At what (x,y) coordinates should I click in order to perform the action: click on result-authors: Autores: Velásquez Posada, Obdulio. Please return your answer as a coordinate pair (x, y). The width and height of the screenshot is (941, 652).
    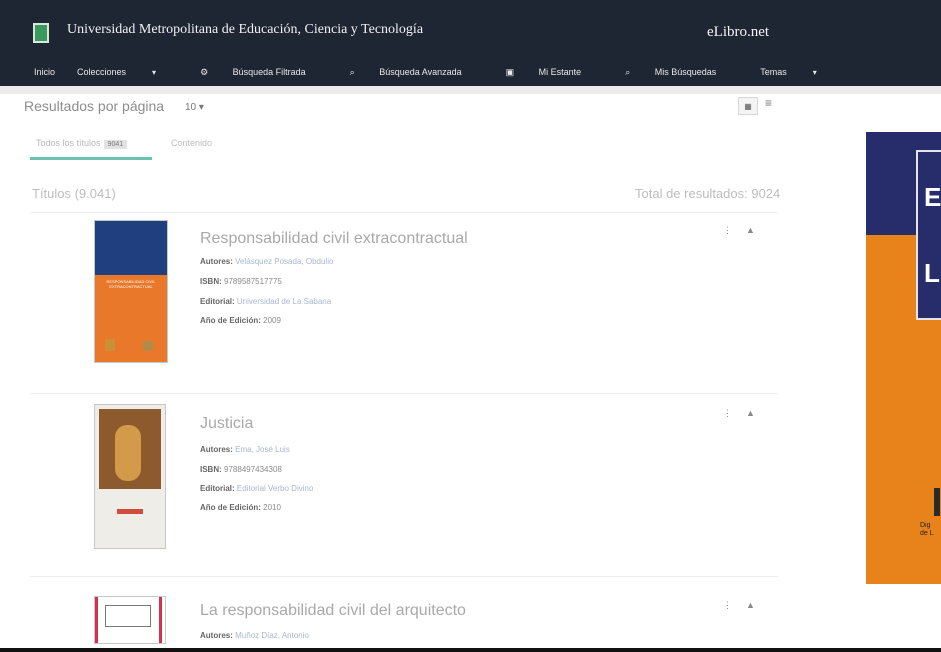
    Looking at the image, I should click on (267, 261).